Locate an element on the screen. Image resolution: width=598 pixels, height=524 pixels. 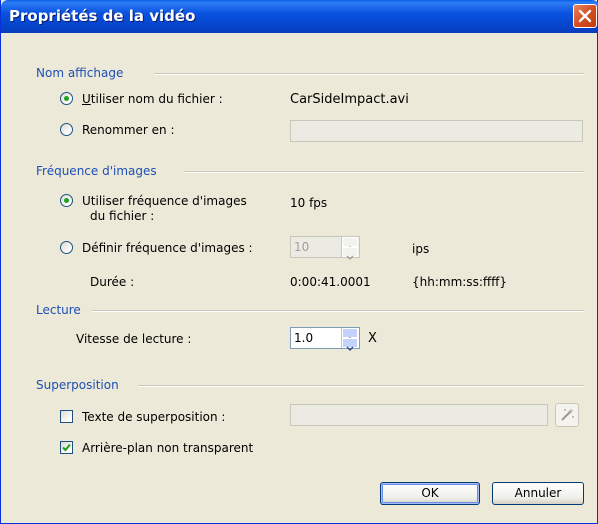
close-icon is located at coordinates (585, 16).